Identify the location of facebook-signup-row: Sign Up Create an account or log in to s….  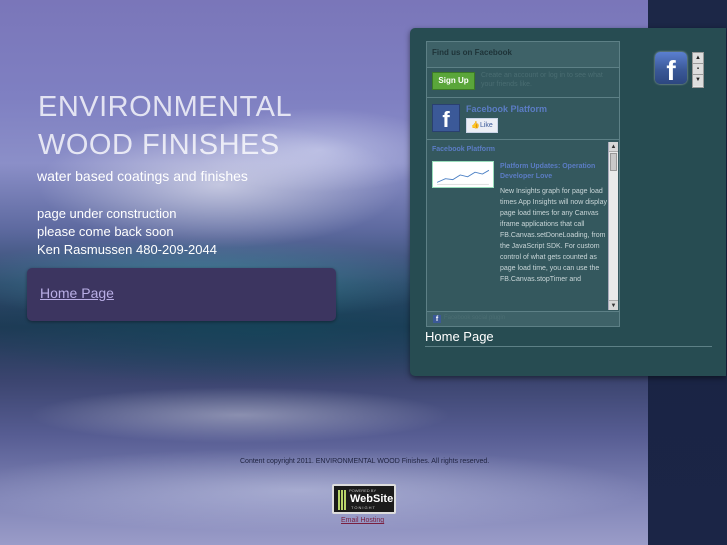
(523, 83).